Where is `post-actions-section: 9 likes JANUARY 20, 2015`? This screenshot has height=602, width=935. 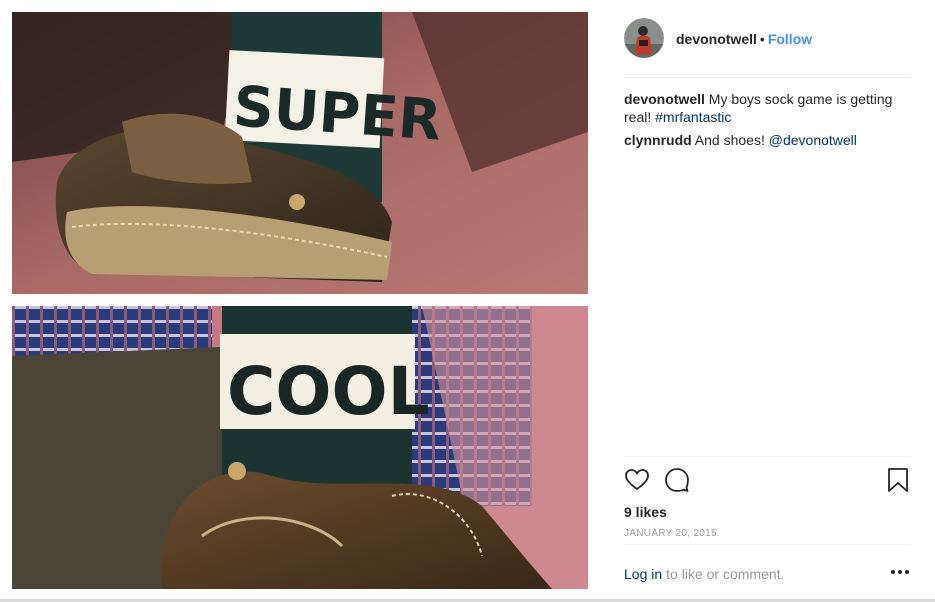
post-actions-section: 9 likes JANUARY 20, 2015 is located at coordinates (767, 498).